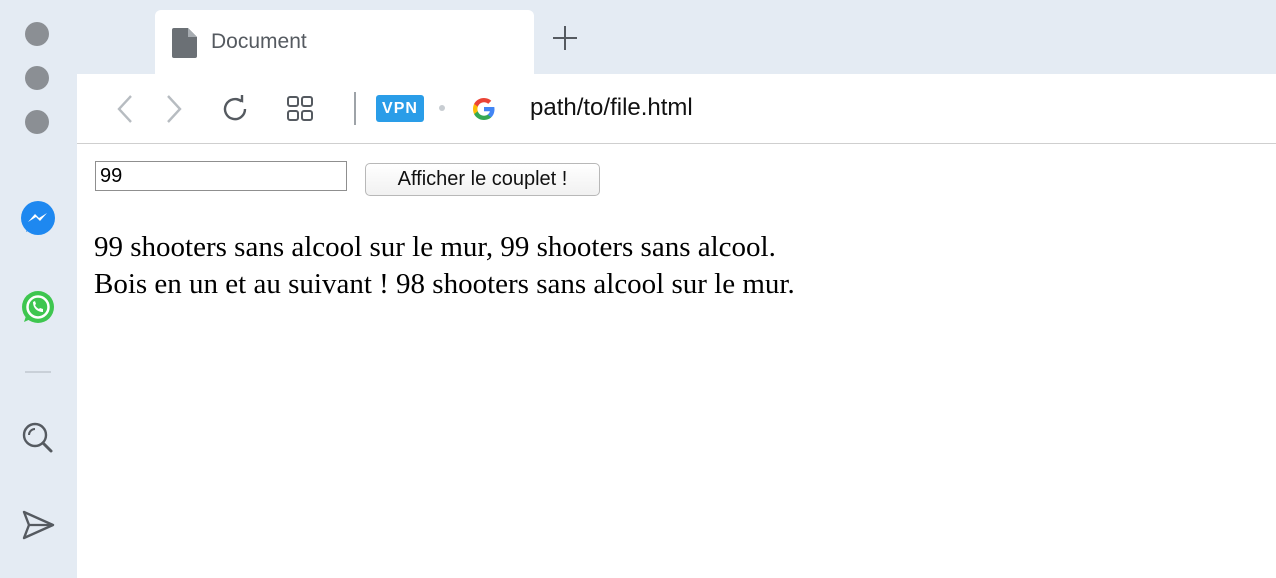 The width and height of the screenshot is (1276, 578). Describe the element at coordinates (344, 42) in the screenshot. I see `tab-document: Document` at that location.